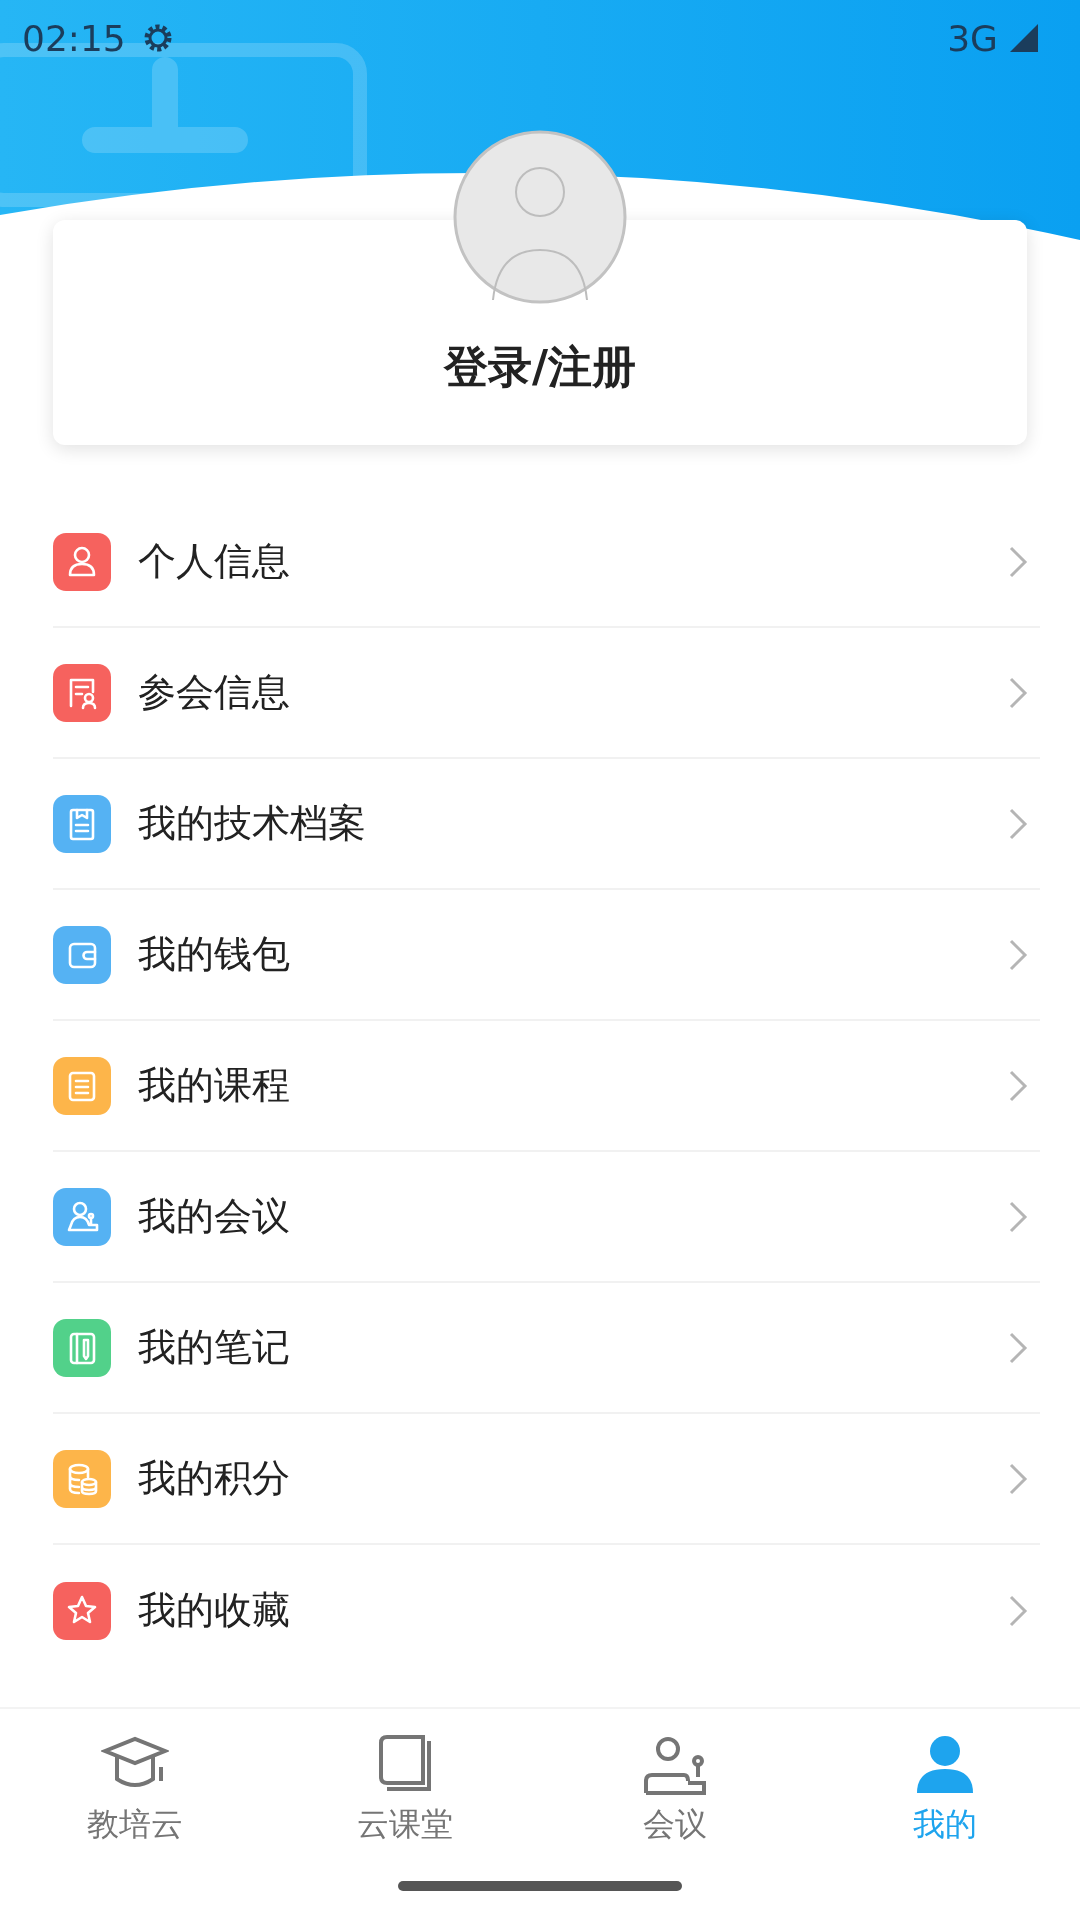  What do you see at coordinates (214, 1478) in the screenshot?
I see `menu-item: 我的积分` at bounding box center [214, 1478].